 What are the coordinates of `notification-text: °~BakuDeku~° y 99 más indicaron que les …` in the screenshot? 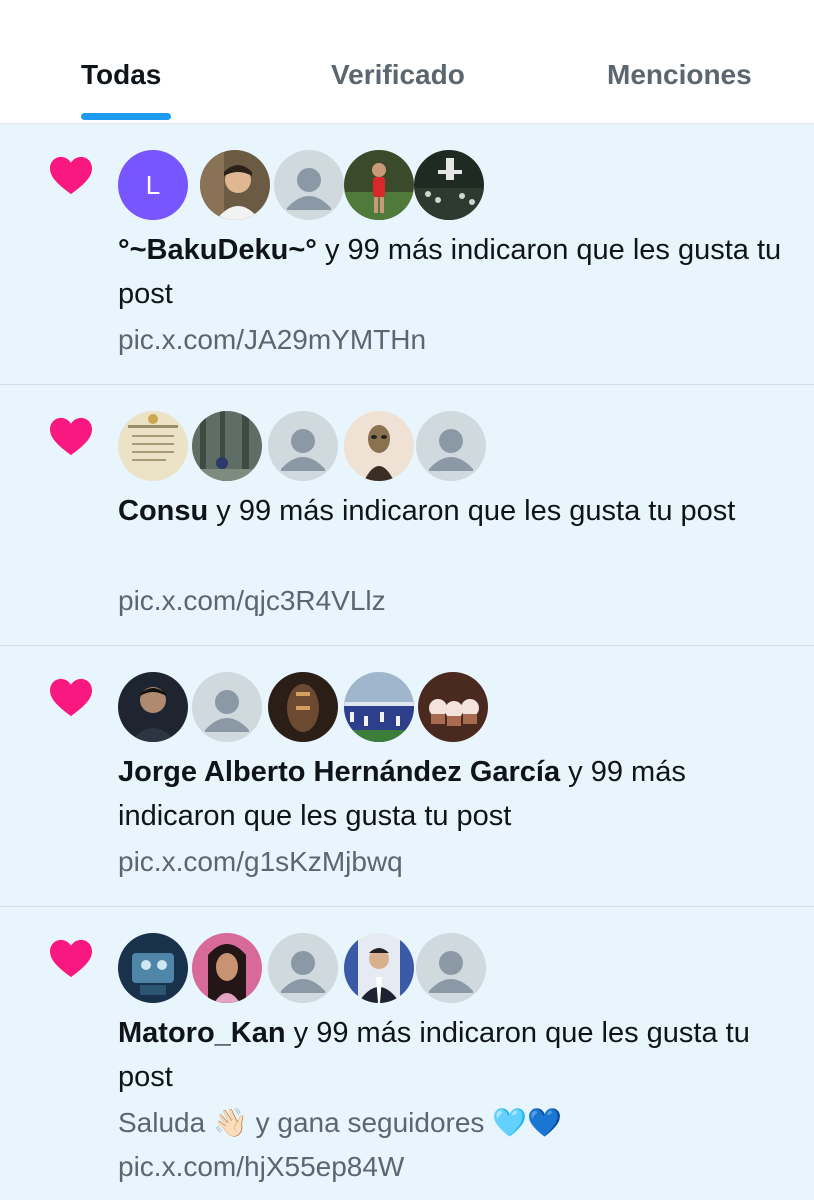 It's located at (458, 272).